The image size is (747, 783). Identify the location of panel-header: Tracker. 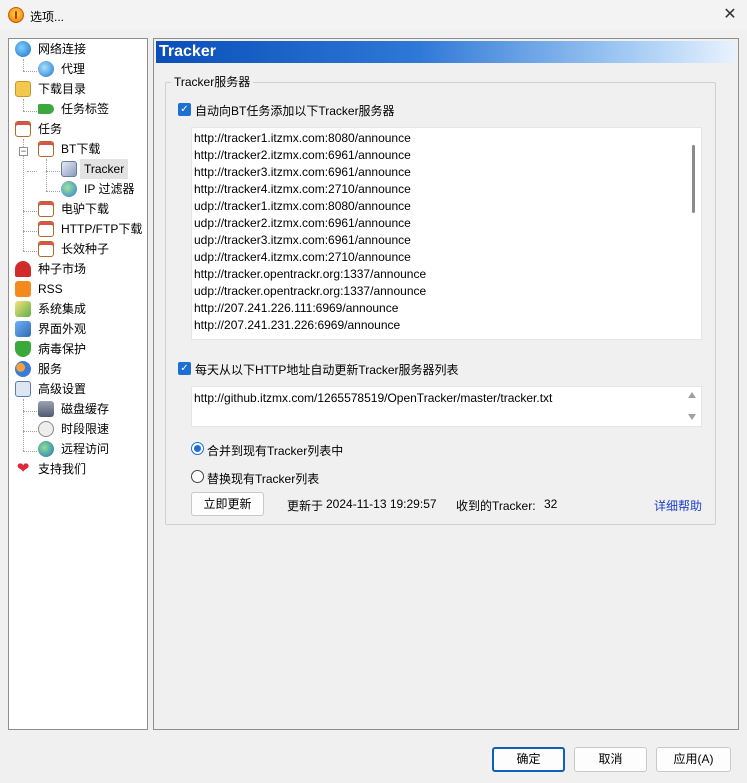
(446, 52).